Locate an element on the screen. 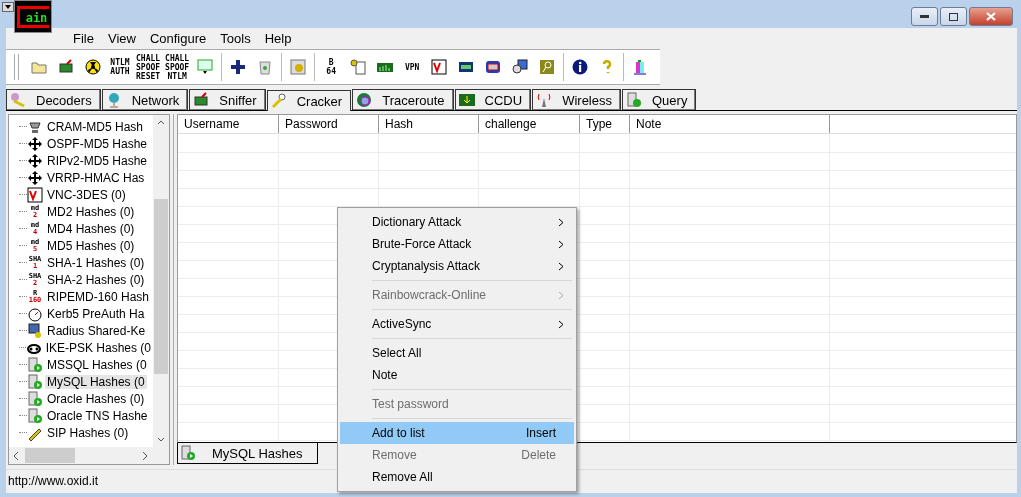 This screenshot has width=1021, height=497. close-button is located at coordinates (991, 16).